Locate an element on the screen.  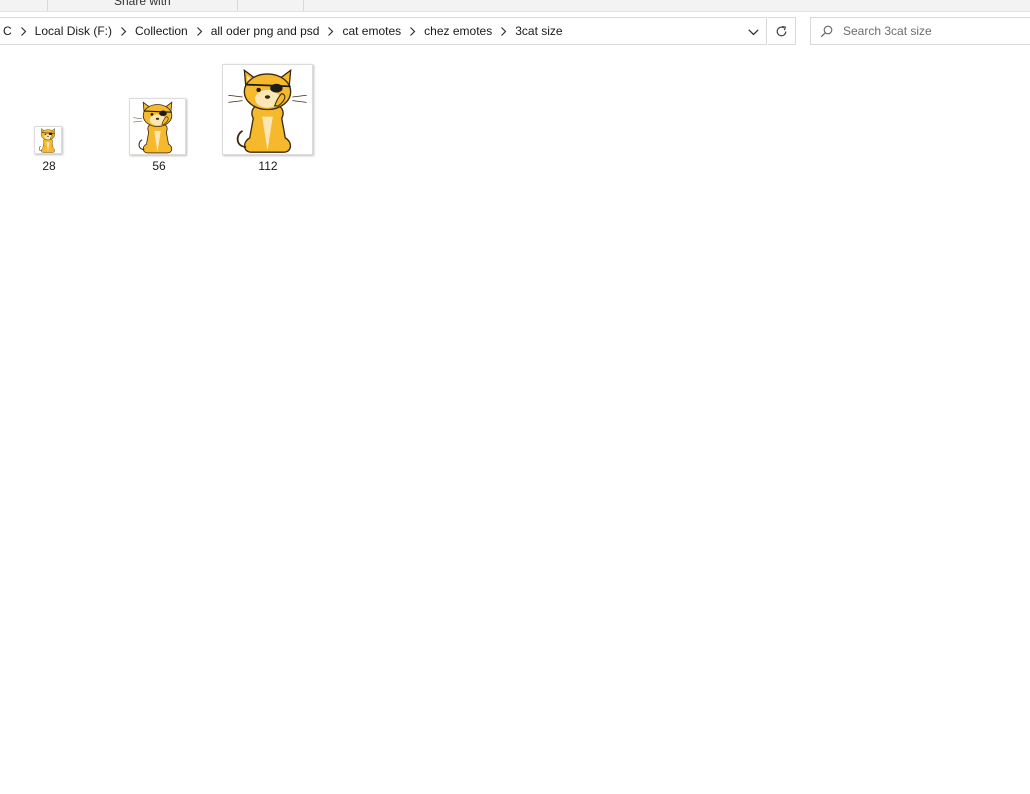
address-history-dropdown is located at coordinates (753, 31).